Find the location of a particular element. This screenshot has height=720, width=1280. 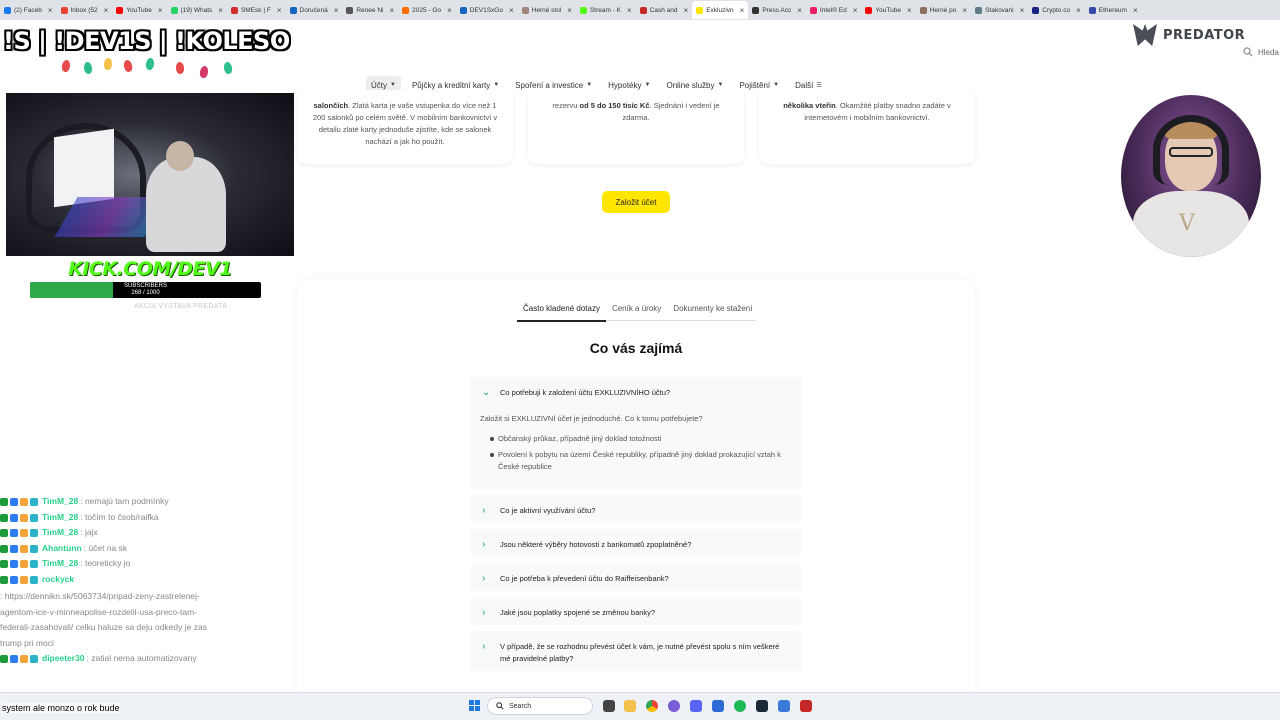

browser-tab: (2) Faceb × is located at coordinates (28, 10).